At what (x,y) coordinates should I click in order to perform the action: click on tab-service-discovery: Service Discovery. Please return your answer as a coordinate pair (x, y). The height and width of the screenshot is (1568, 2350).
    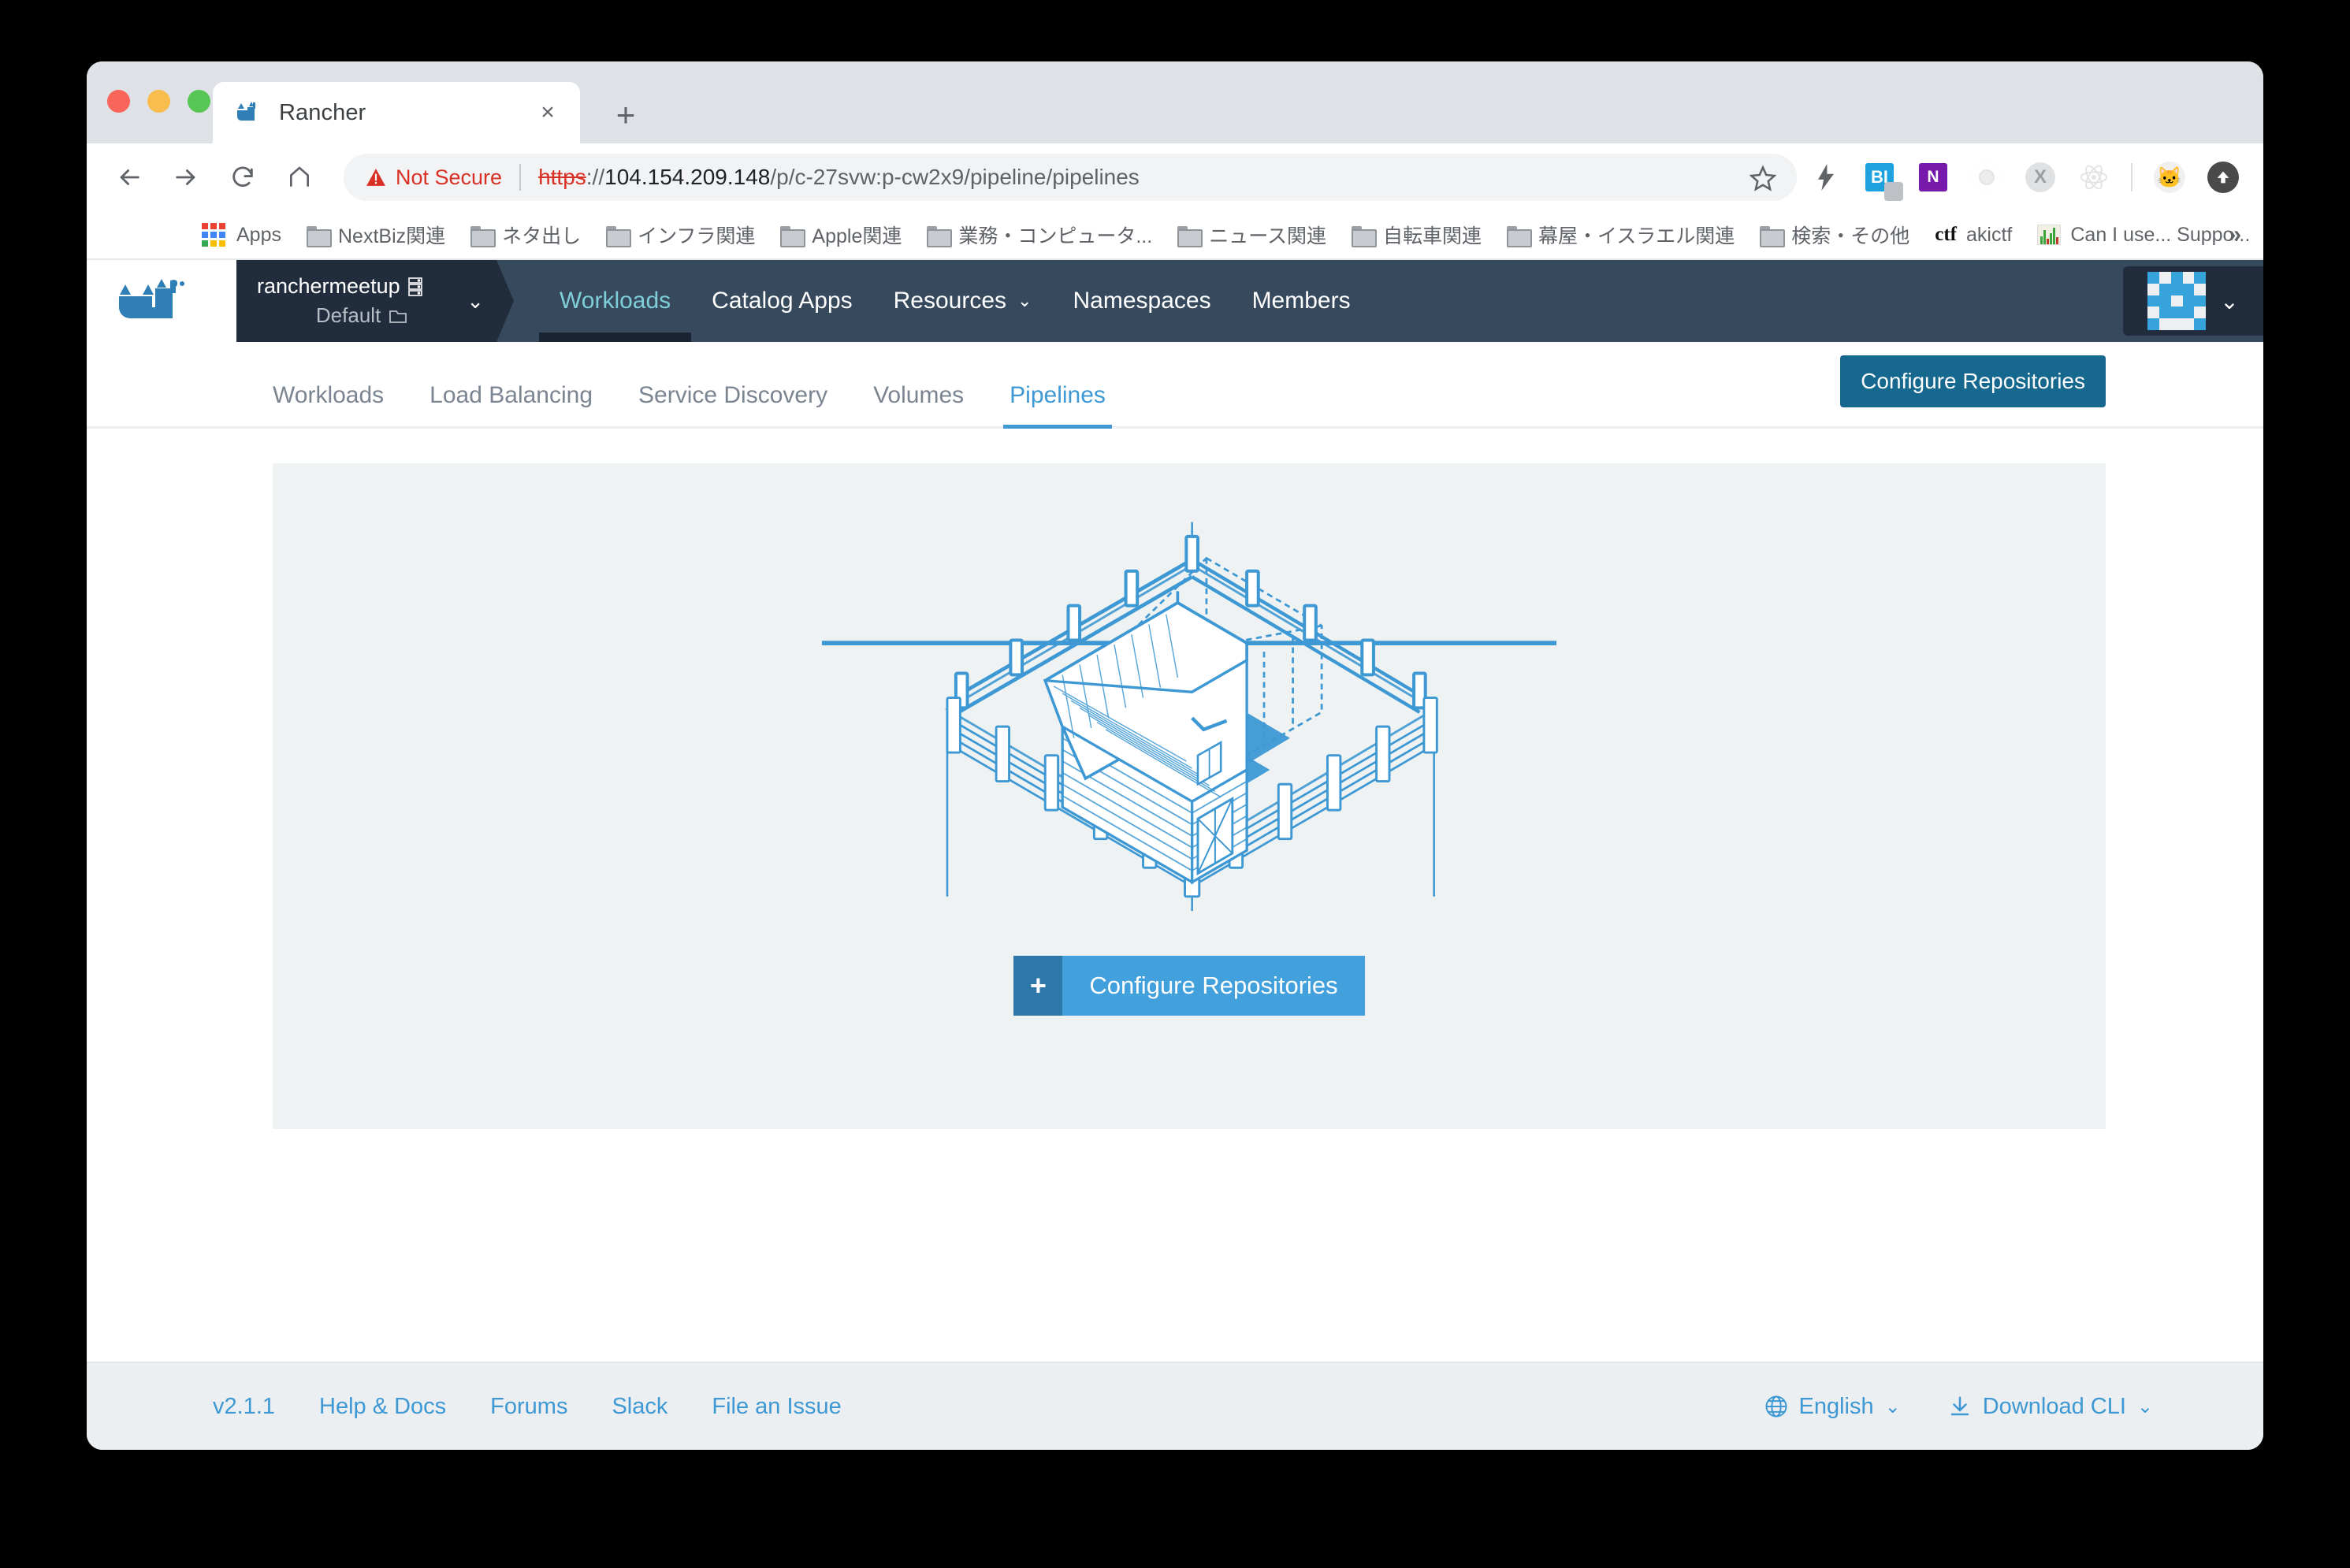
    Looking at the image, I should click on (732, 404).